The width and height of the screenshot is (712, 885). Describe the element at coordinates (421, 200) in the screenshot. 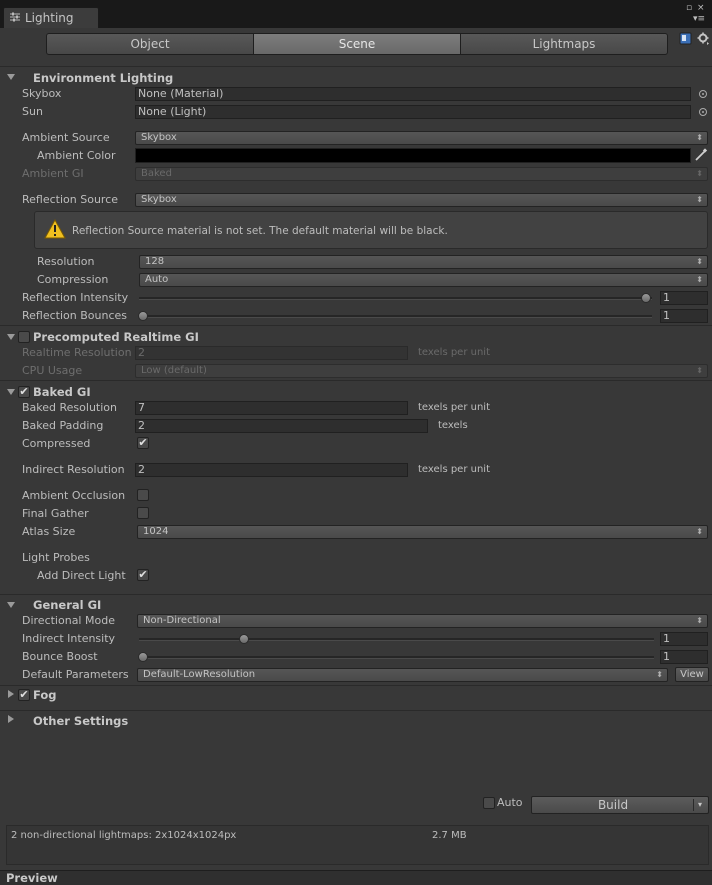

I see `reflection-source-dropdown: Skybox ⬍` at that location.